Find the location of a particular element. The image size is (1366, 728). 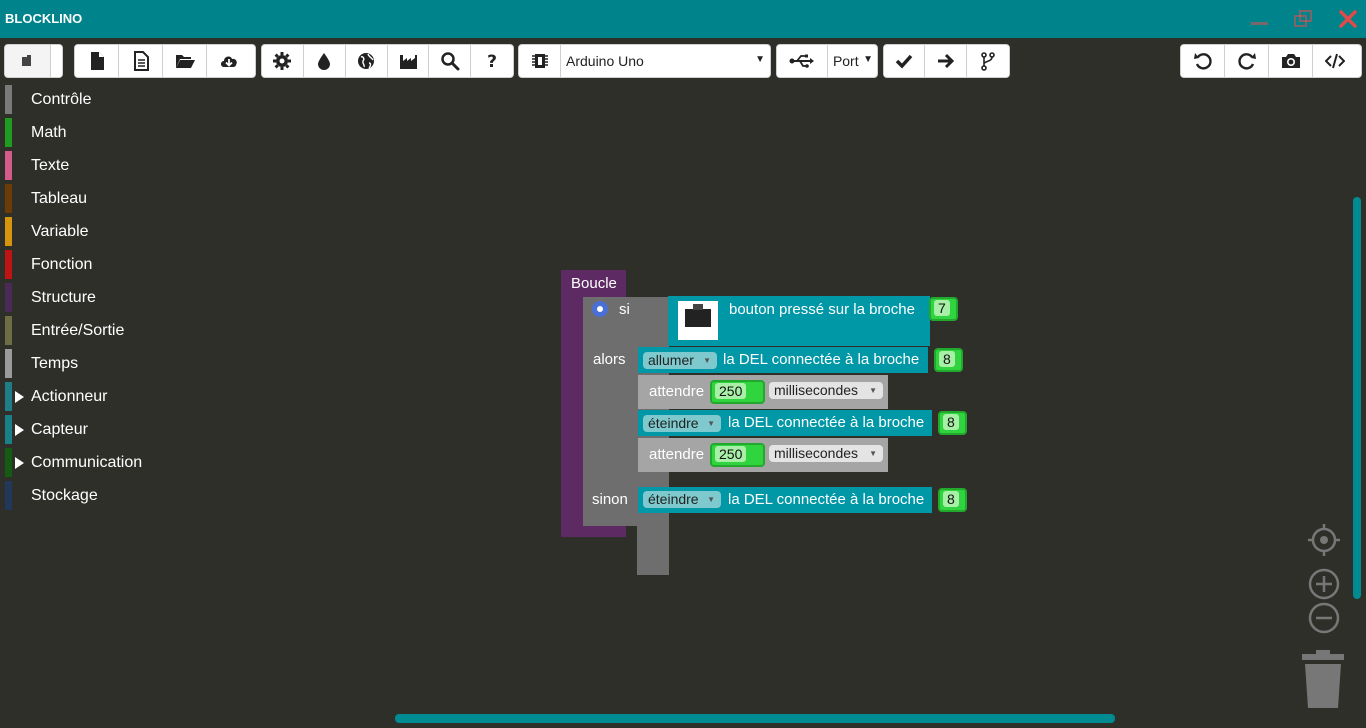

factory-icon is located at coordinates (408, 62).